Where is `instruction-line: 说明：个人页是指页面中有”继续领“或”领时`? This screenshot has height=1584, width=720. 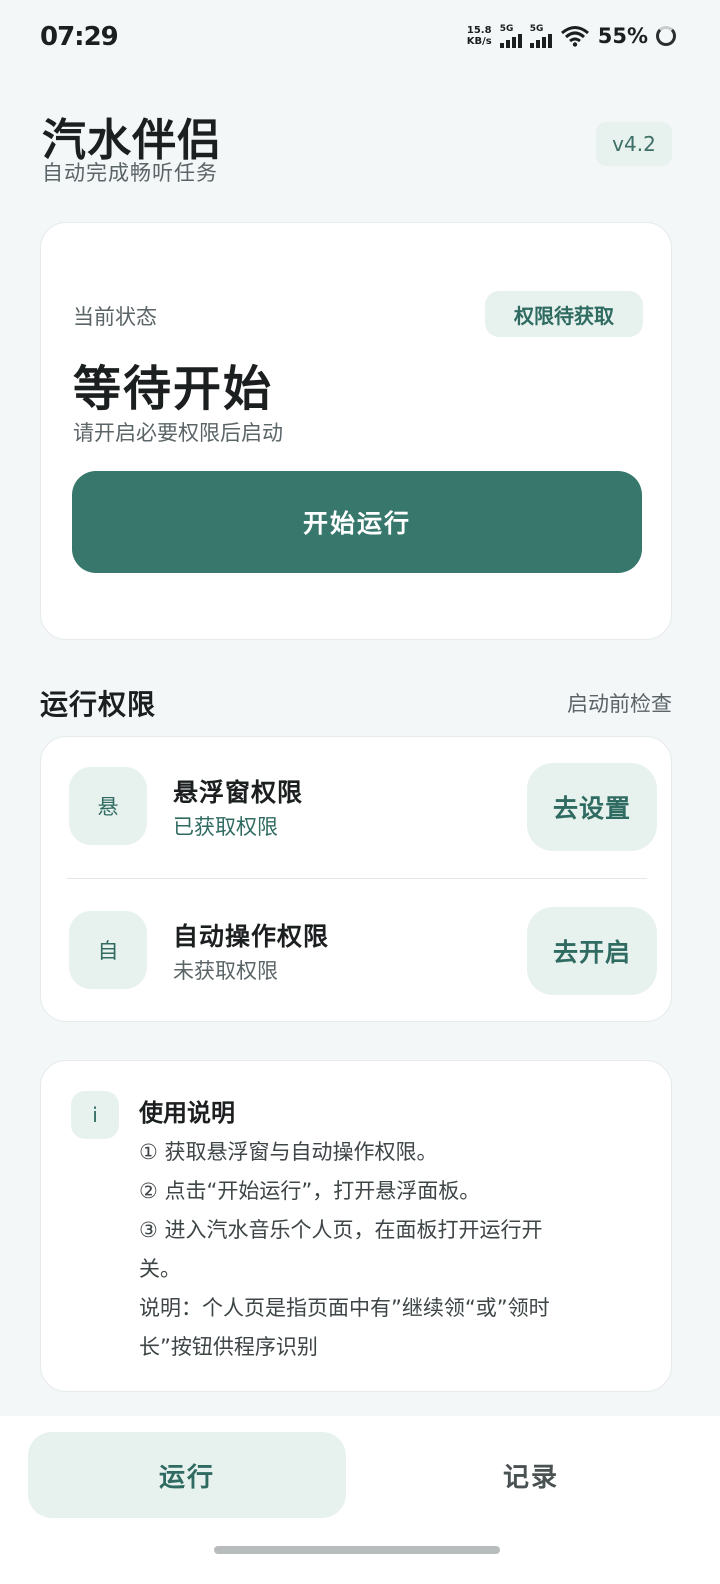
instruction-line: 说明：个人页是指页面中有”继续领“或”领时 is located at coordinates (344, 1308).